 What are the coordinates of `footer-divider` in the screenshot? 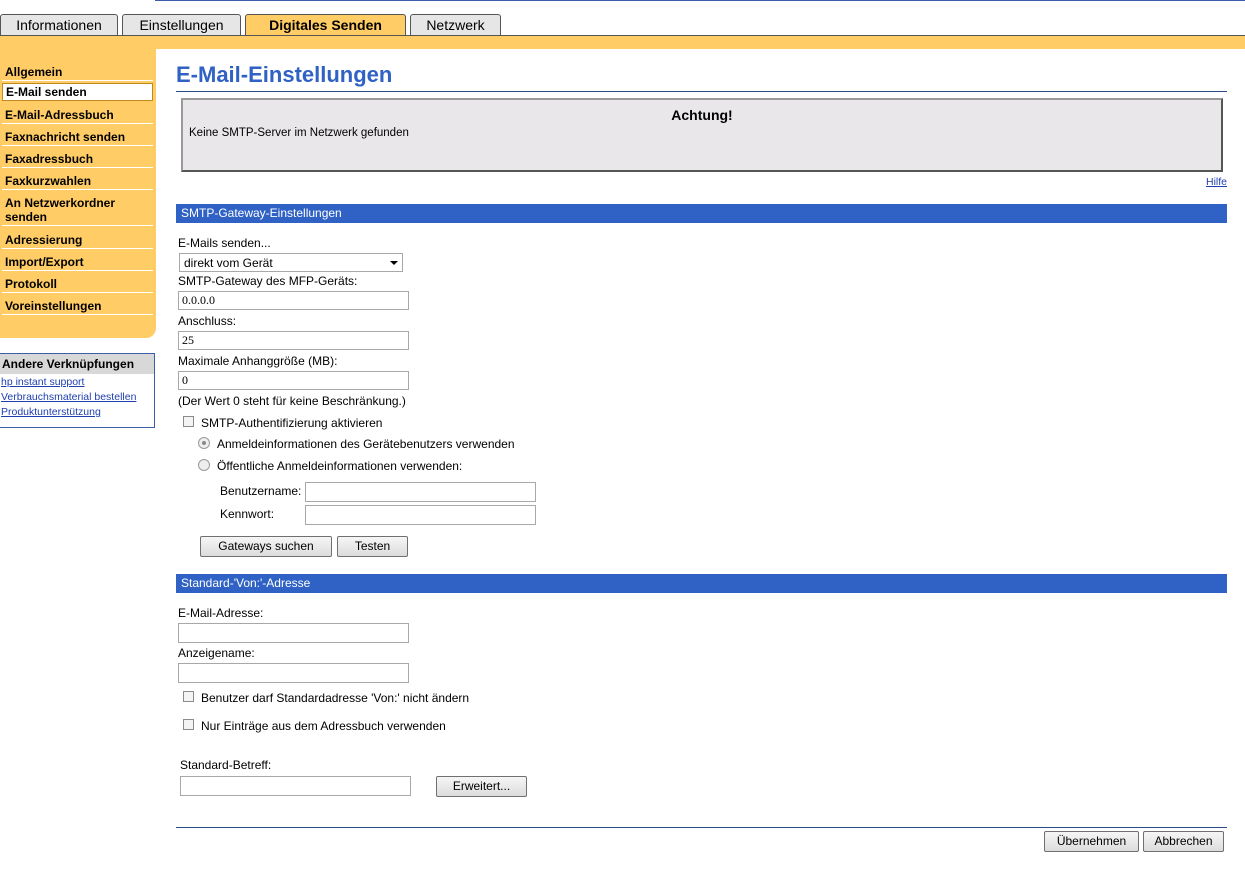 It's located at (701, 827).